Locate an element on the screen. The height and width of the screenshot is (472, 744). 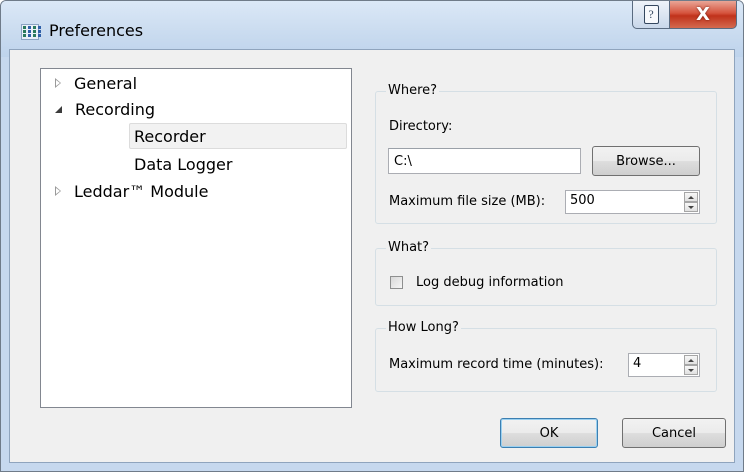
close-button: X is located at coordinates (703, 15).